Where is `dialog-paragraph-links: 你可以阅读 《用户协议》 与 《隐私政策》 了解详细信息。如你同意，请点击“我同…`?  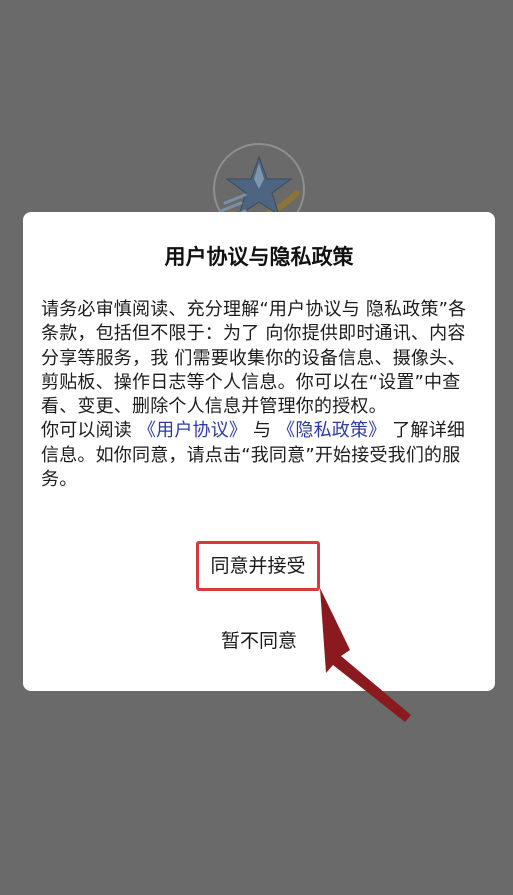 dialog-paragraph-links: 你可以阅读 《用户协议》 与 《隐私政策》 了解详细信息。如你同意，请点击“我同… is located at coordinates (261, 455).